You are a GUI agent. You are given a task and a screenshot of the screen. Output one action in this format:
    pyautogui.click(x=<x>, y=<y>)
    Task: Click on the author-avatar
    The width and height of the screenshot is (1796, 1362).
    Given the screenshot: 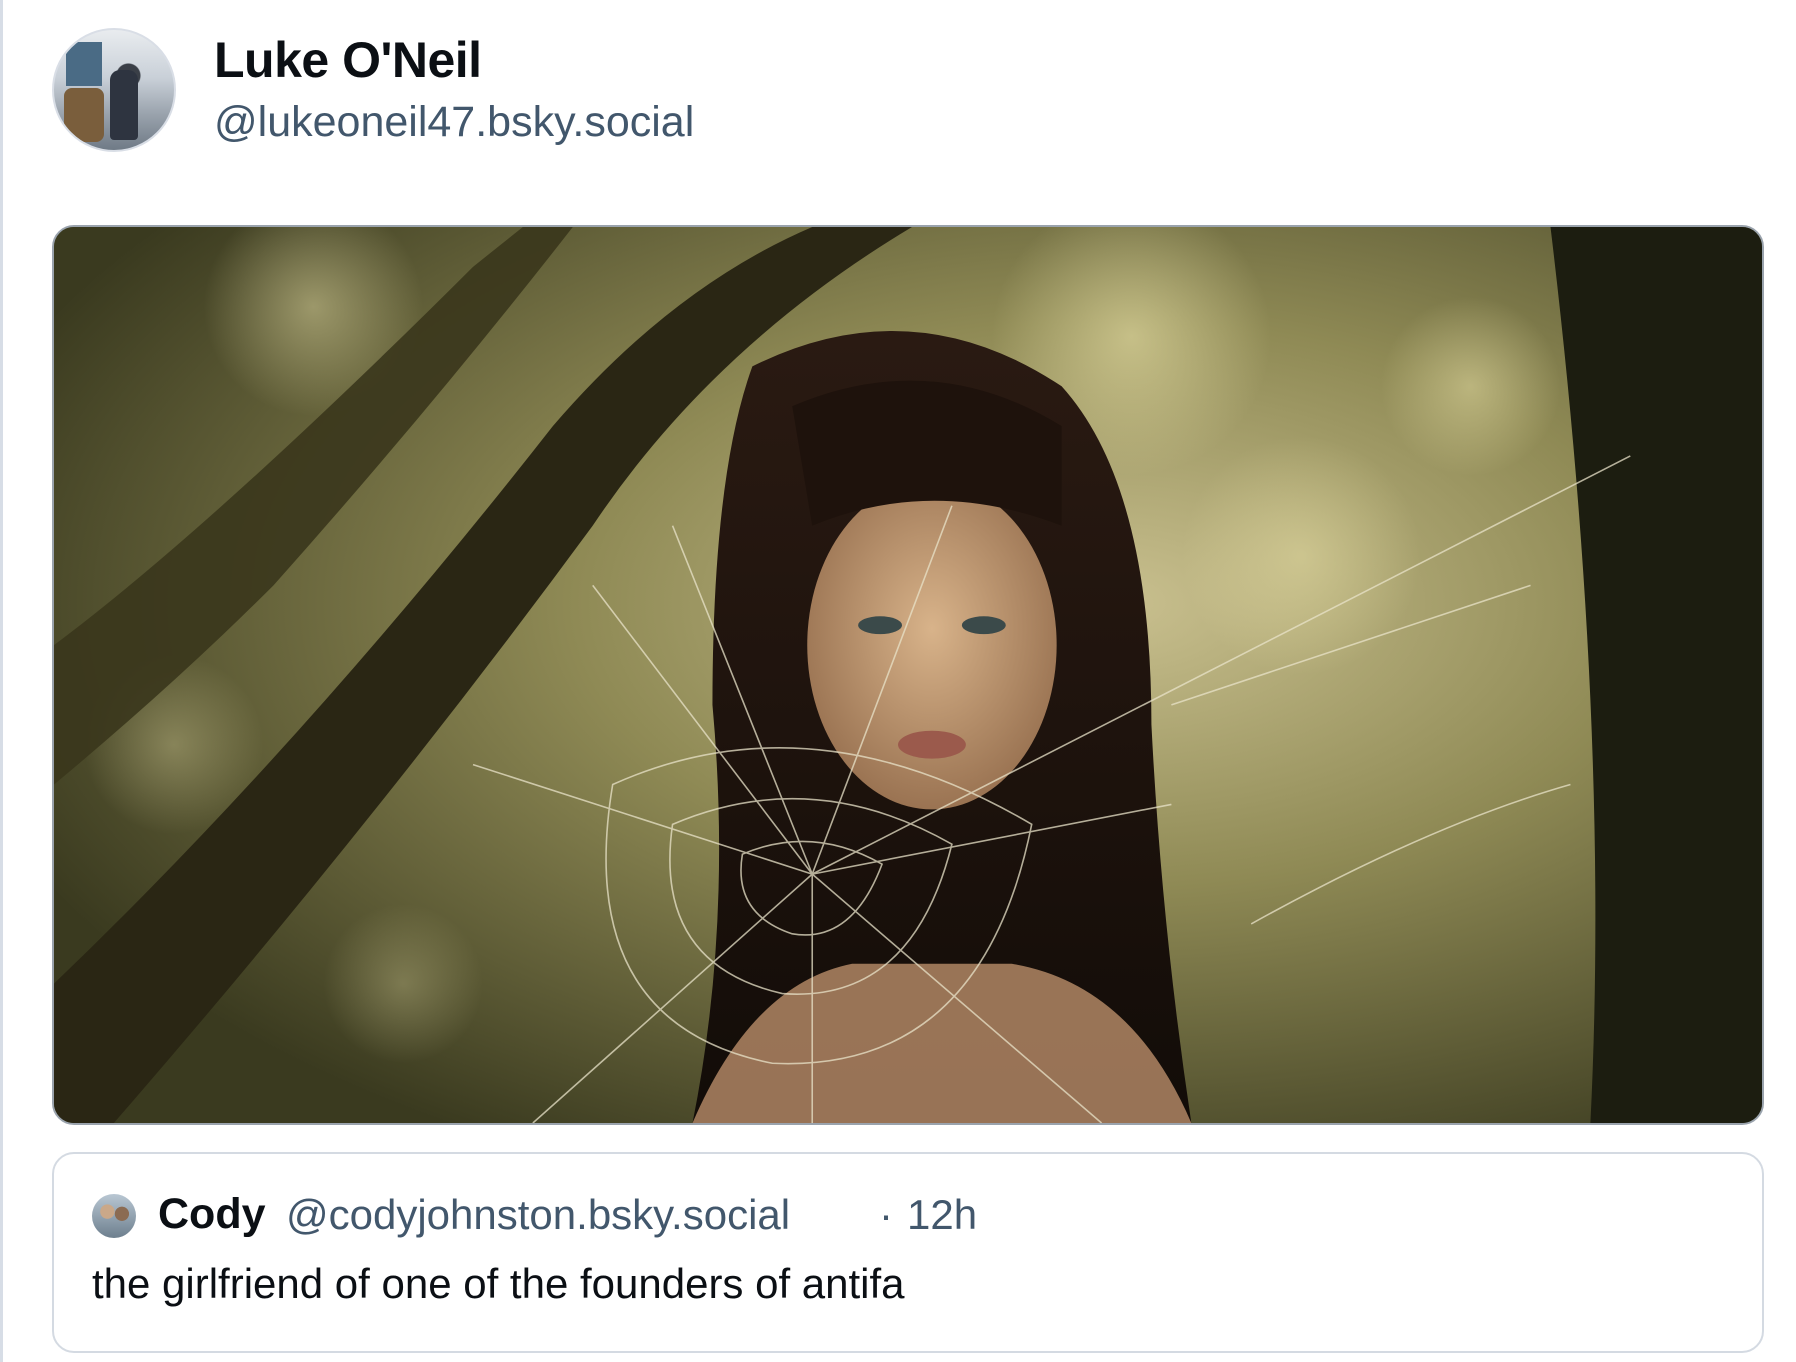 What is the action you would take?
    pyautogui.click(x=114, y=90)
    